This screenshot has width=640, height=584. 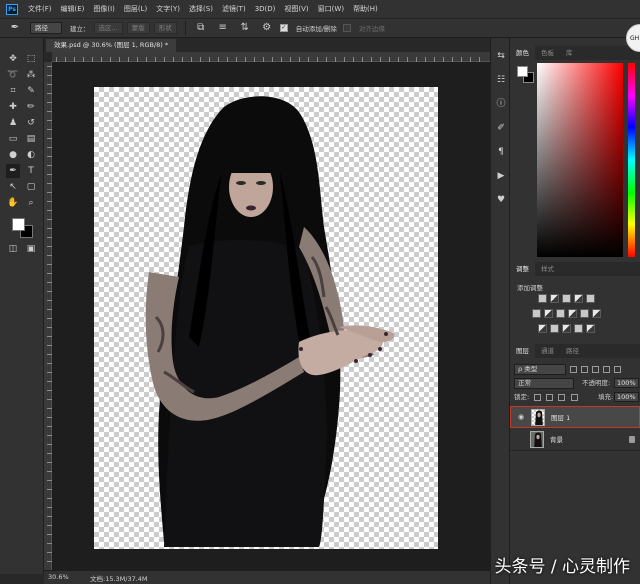 I want to click on path-selection-tool-icon: ↖, so click(x=13, y=187).